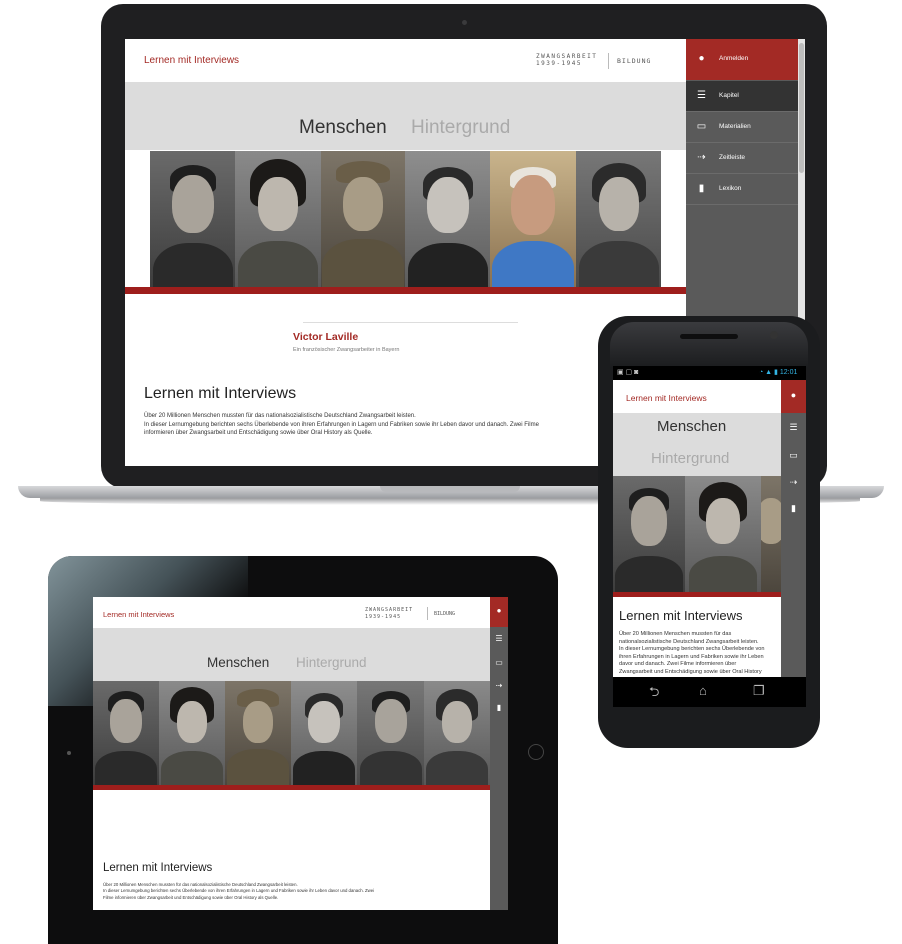 The image size is (902, 944). Describe the element at coordinates (709, 692) in the screenshot. I see `android-nav-bar: ⮌ ⌂ ❐` at that location.